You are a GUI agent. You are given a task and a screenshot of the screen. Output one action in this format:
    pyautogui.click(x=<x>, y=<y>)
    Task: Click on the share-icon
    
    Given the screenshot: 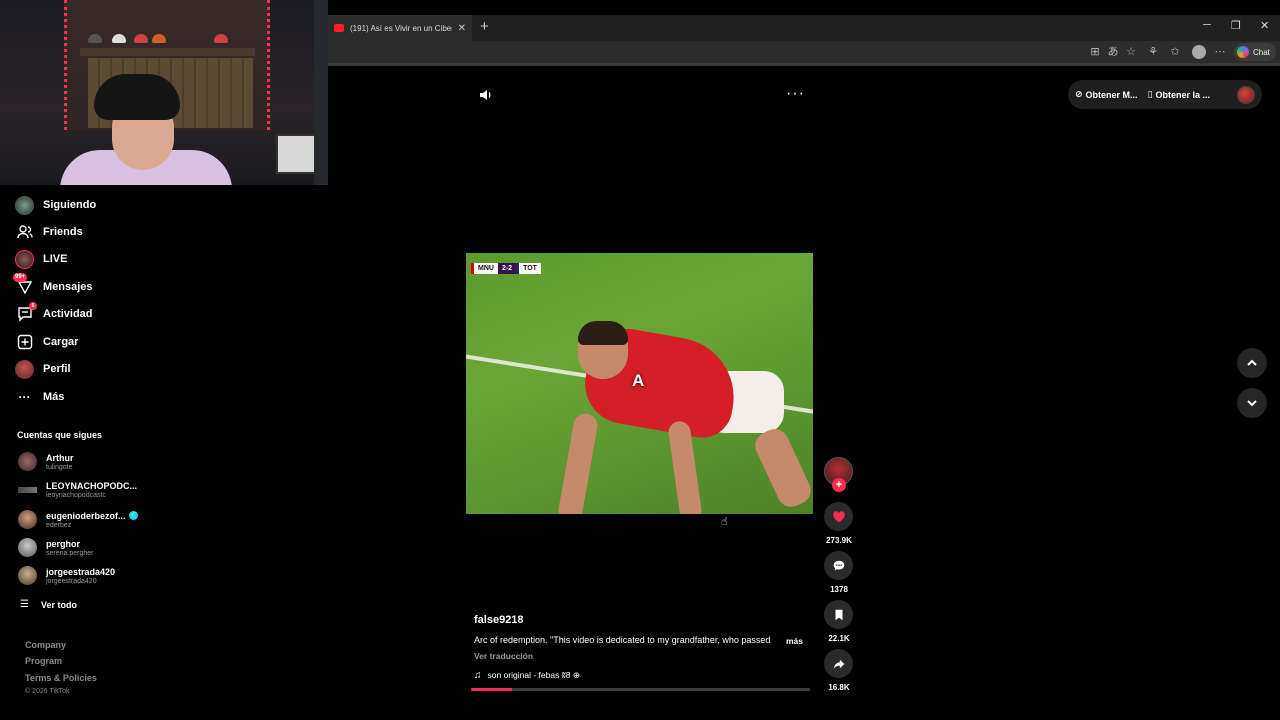 What is the action you would take?
    pyautogui.click(x=838, y=664)
    